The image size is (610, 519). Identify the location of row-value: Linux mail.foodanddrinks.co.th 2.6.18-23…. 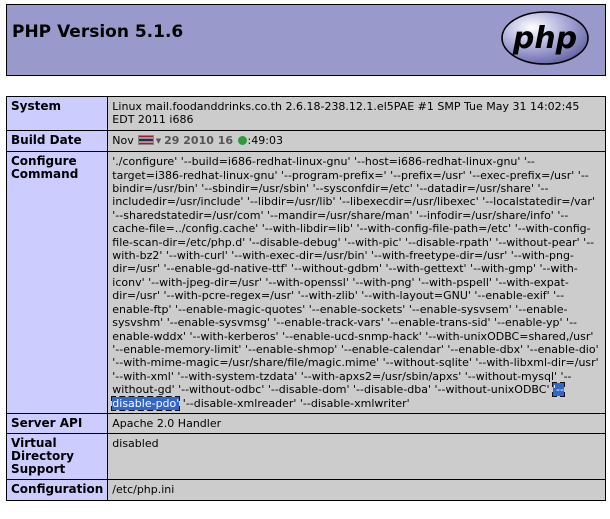
(356, 113).